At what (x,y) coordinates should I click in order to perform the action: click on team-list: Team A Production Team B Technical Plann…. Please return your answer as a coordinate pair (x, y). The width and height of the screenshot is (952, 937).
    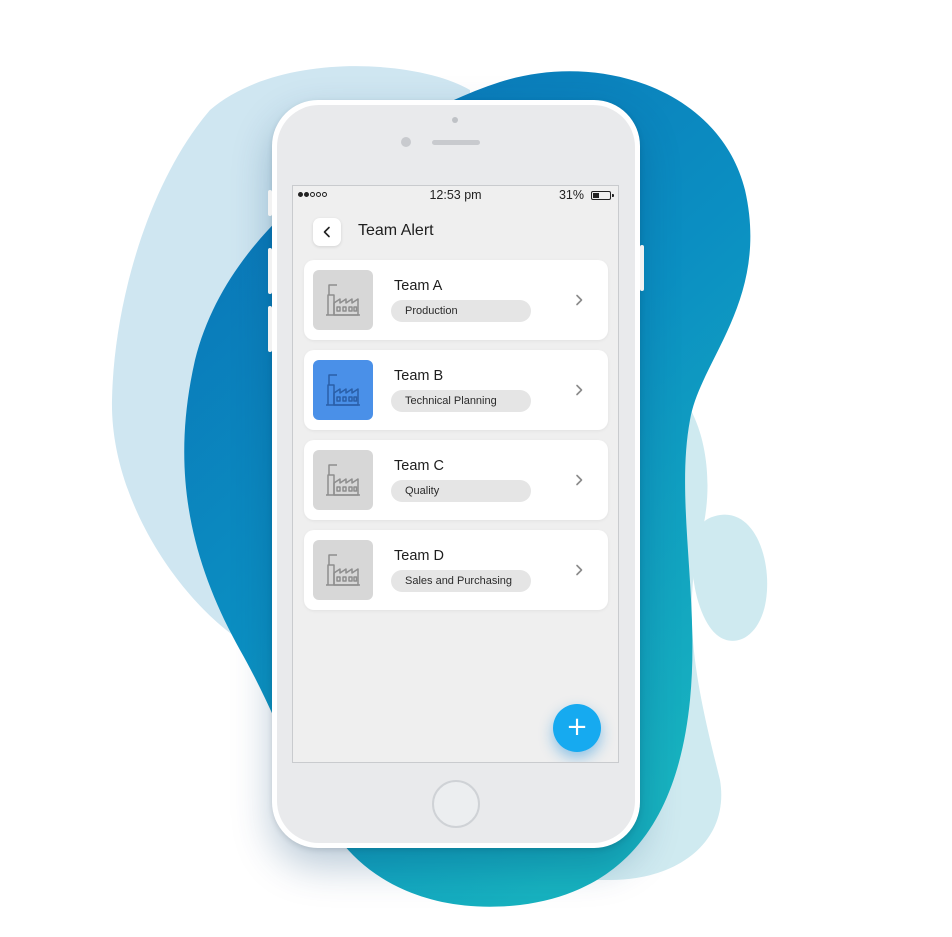
    Looking at the image, I should click on (456, 440).